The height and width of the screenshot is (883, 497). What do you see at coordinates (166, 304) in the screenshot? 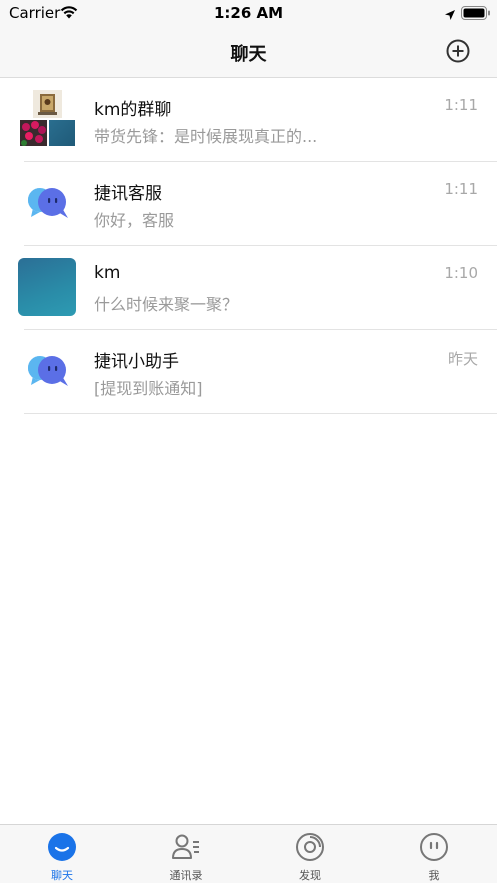
I see `chat-preview: 什么时候来聚一聚？` at bounding box center [166, 304].